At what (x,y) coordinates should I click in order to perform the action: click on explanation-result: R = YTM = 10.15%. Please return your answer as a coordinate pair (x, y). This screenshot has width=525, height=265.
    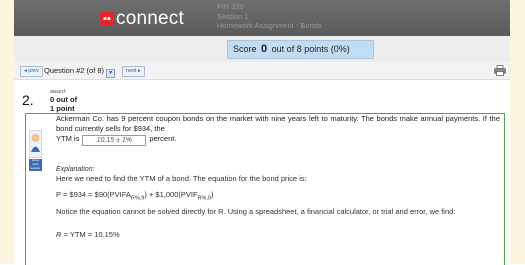
    Looking at the image, I should click on (88, 234).